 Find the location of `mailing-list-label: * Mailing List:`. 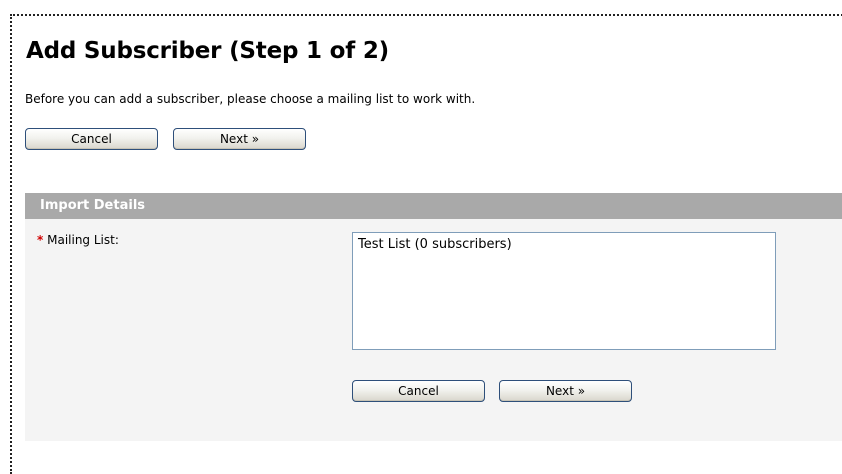

mailing-list-label: * Mailing List: is located at coordinates (78, 240).